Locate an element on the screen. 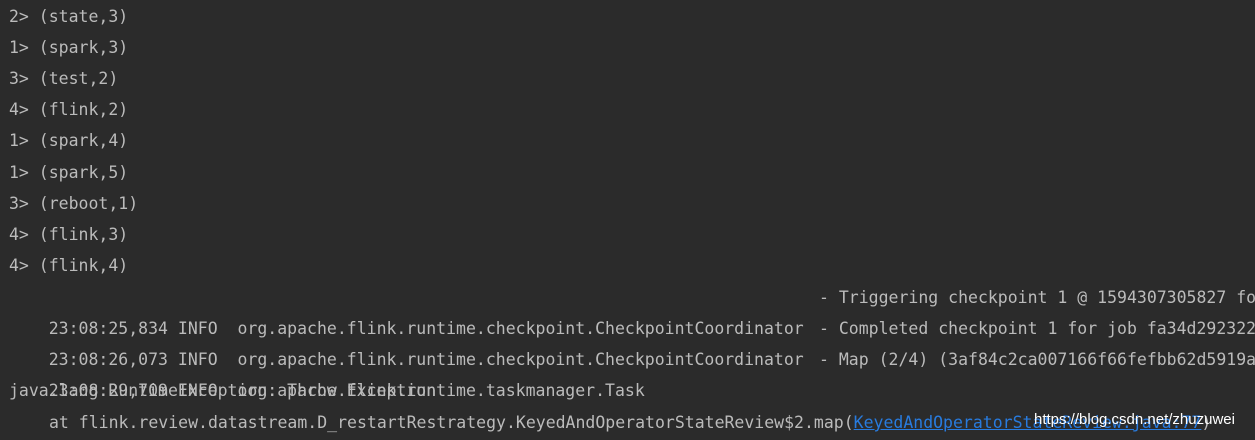 The height and width of the screenshot is (440, 1255). output-line: 1> (spark,5) is located at coordinates (69, 172).